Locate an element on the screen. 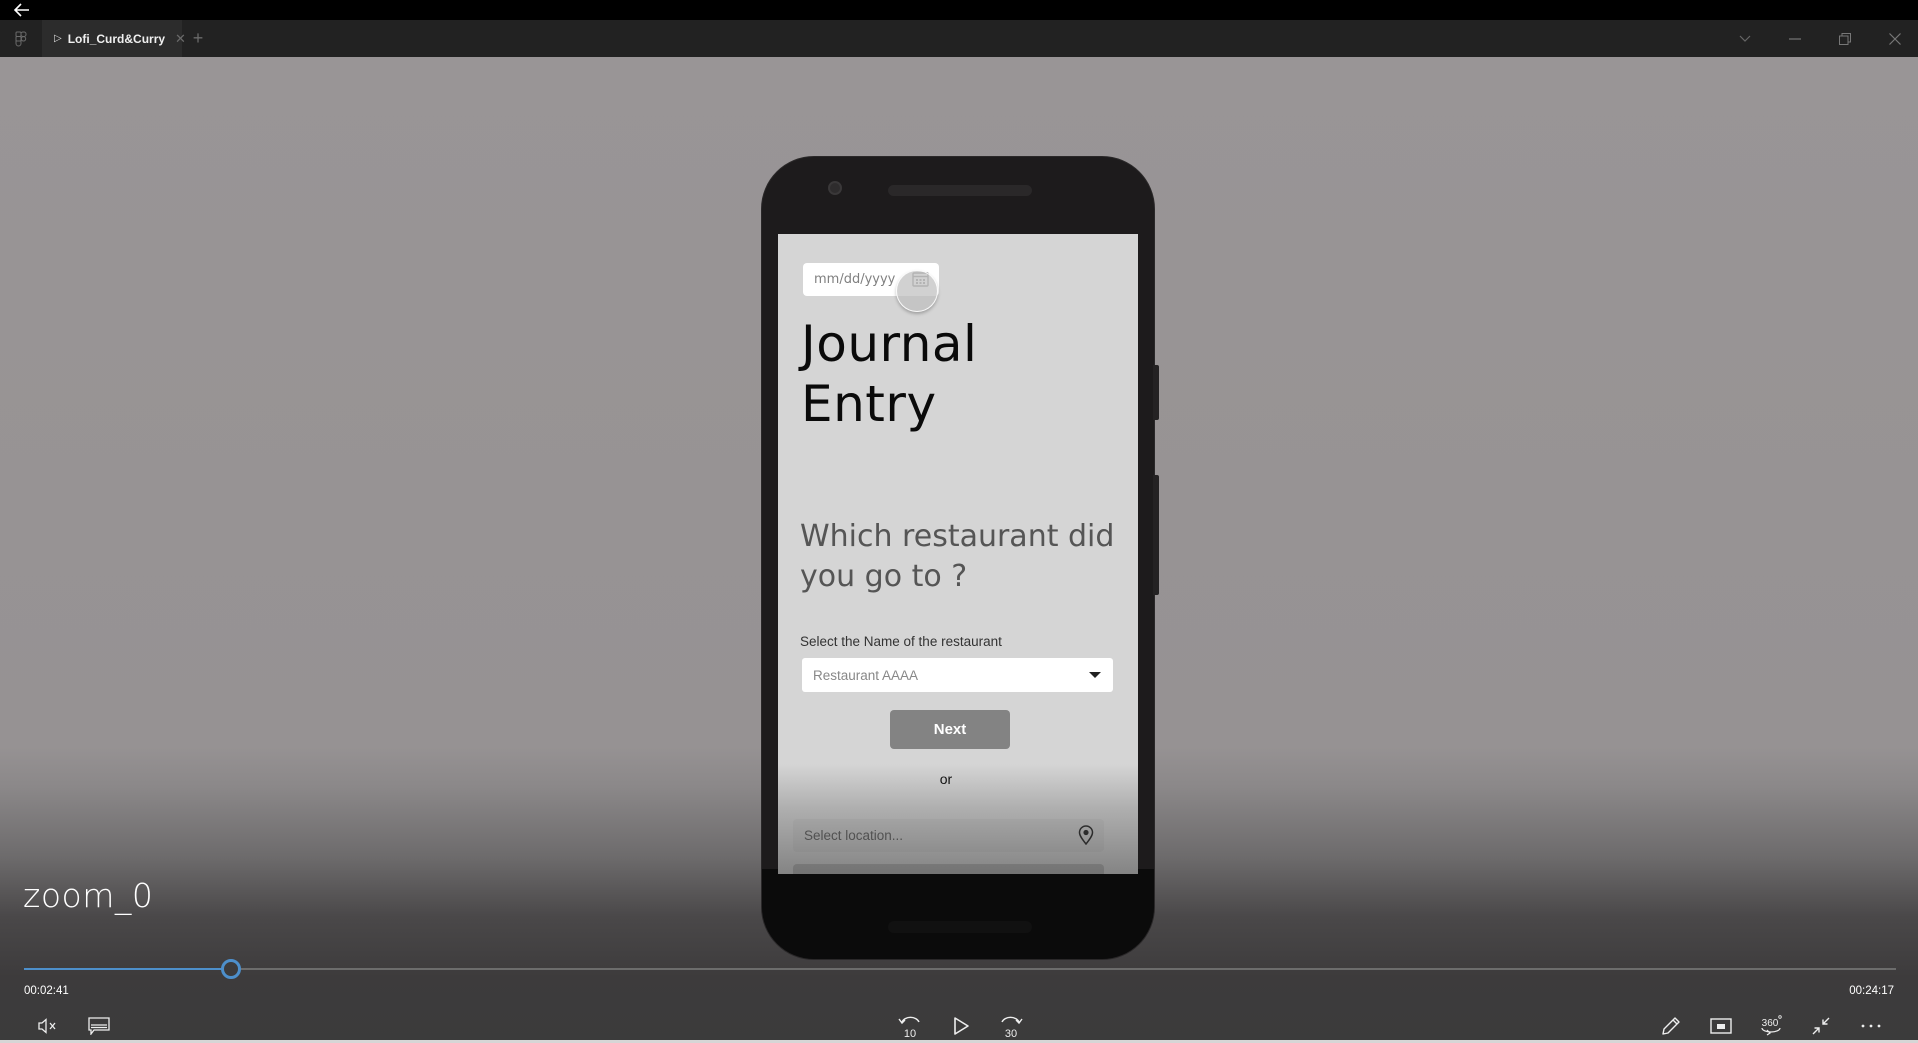  phone-speaker is located at coordinates (960, 190).